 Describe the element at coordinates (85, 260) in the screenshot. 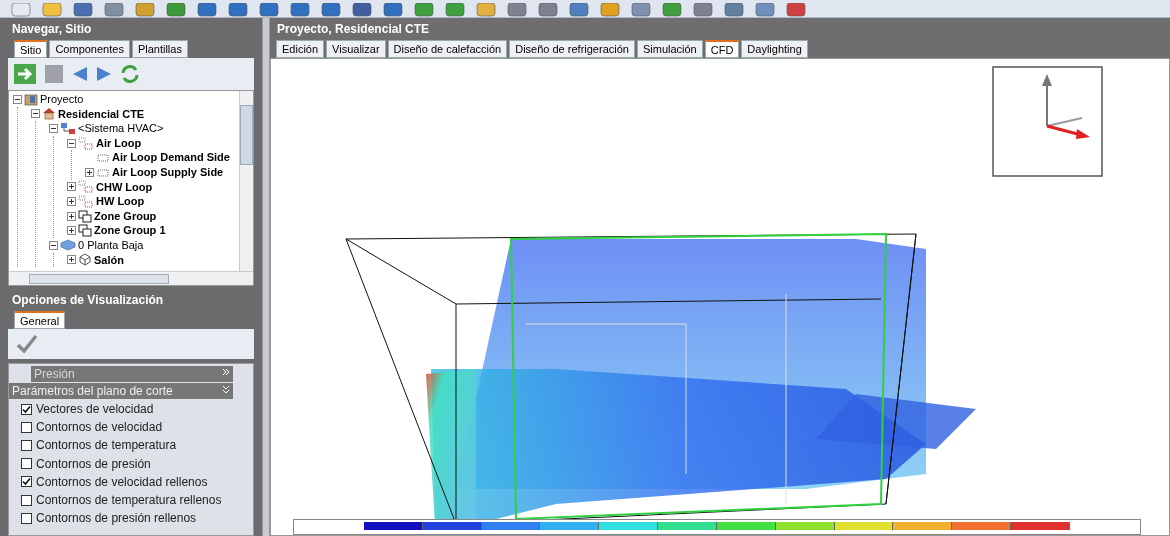

I see `zone-icon` at that location.